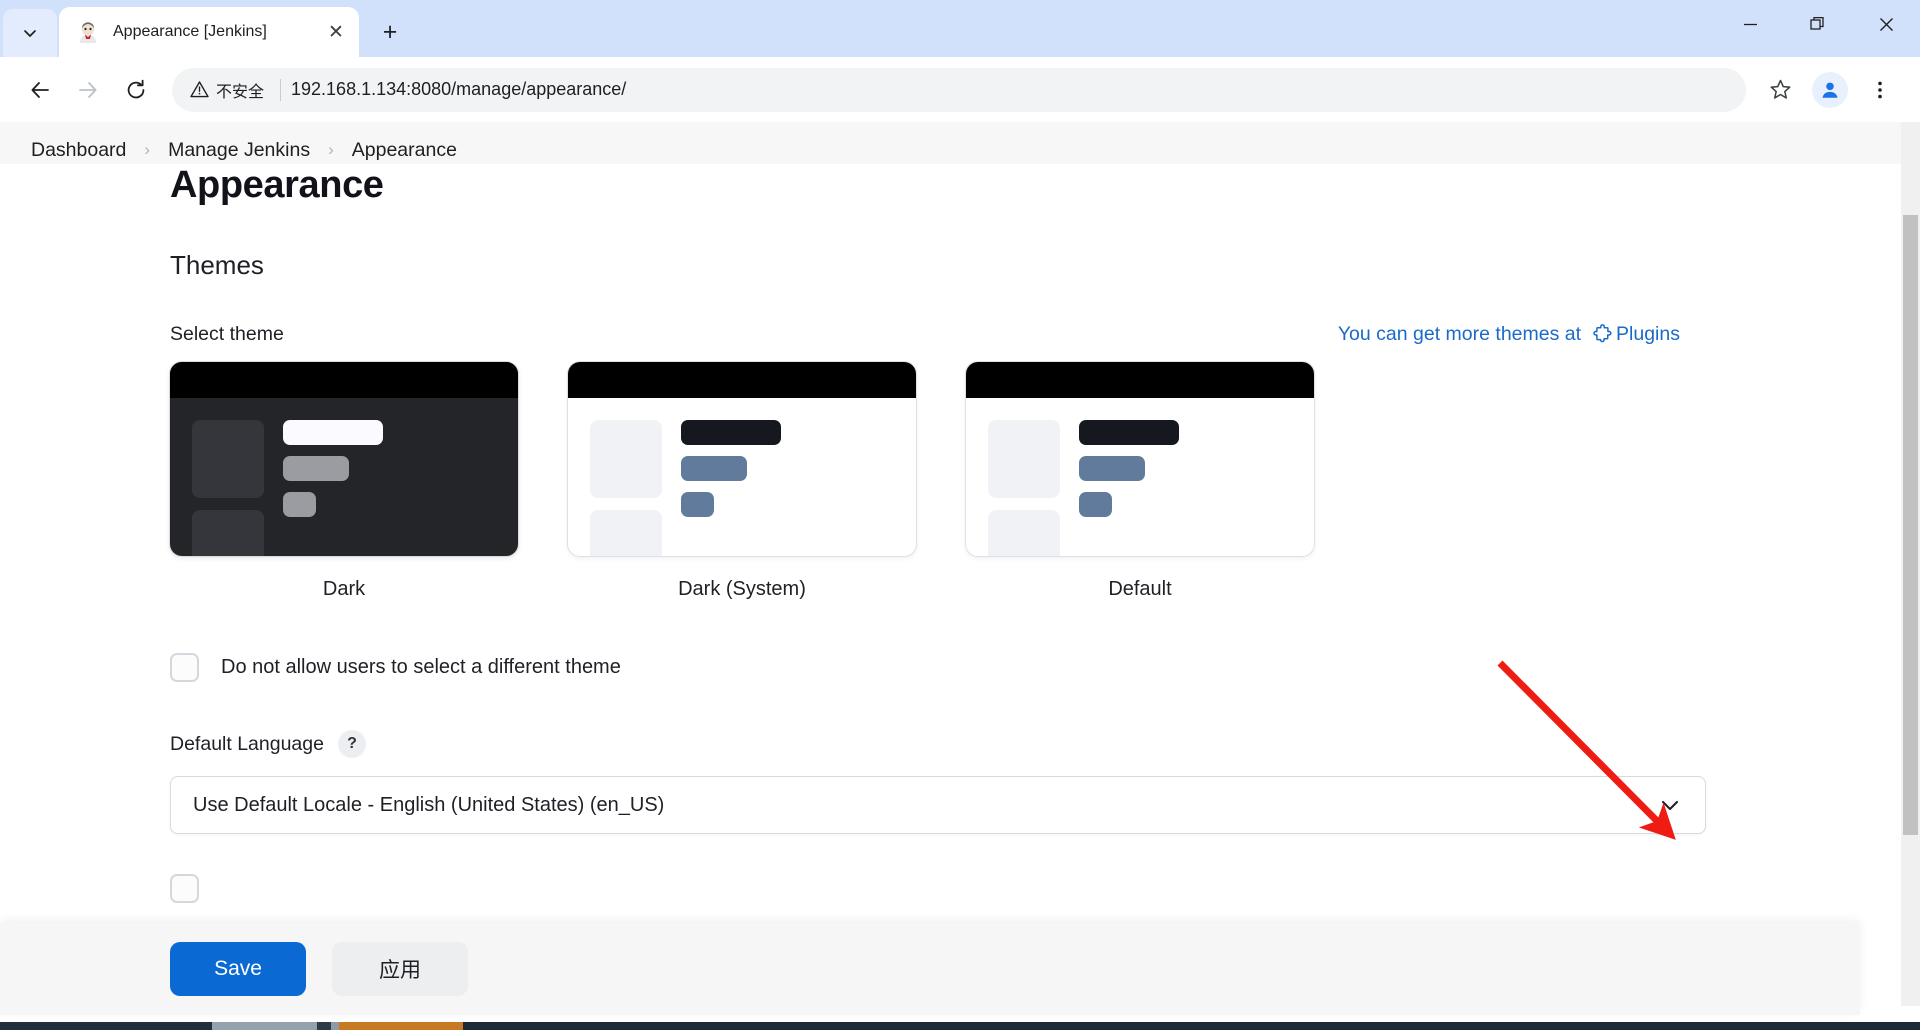  What do you see at coordinates (247, 743) in the screenshot?
I see `default-language-label: Default Language` at bounding box center [247, 743].